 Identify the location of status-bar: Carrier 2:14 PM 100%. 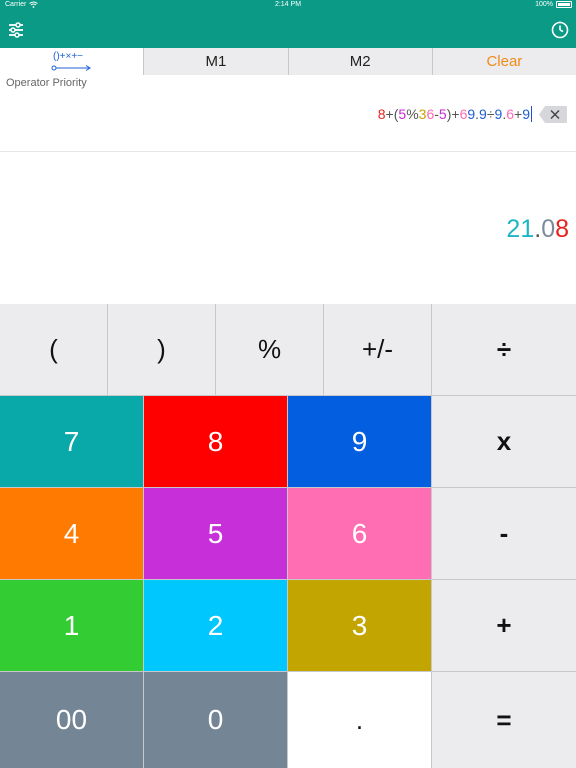
(288, 6).